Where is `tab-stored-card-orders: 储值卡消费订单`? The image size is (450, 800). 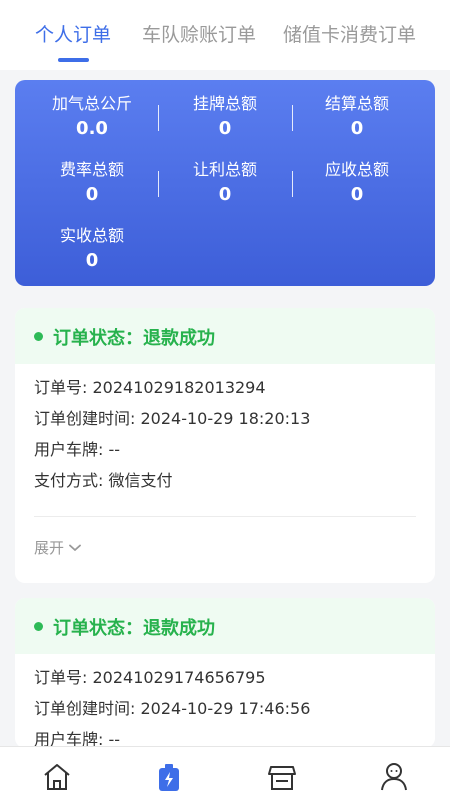 tab-stored-card-orders: 储值卡消费订单 is located at coordinates (349, 33).